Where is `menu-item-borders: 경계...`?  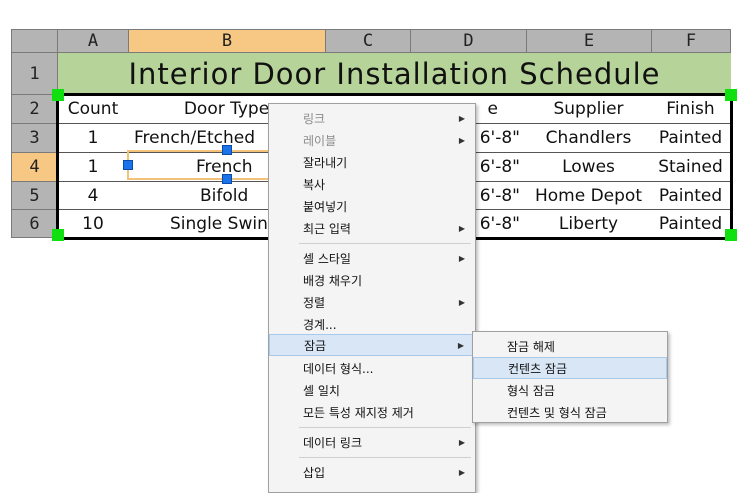
menu-item-borders: 경계... is located at coordinates (372, 324).